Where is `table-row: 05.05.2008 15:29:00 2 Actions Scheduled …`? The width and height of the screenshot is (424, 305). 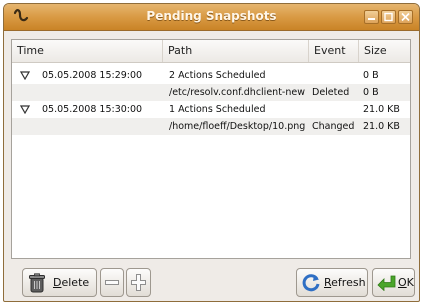 table-row: 05.05.2008 15:29:00 2 Actions Scheduled … is located at coordinates (211, 75).